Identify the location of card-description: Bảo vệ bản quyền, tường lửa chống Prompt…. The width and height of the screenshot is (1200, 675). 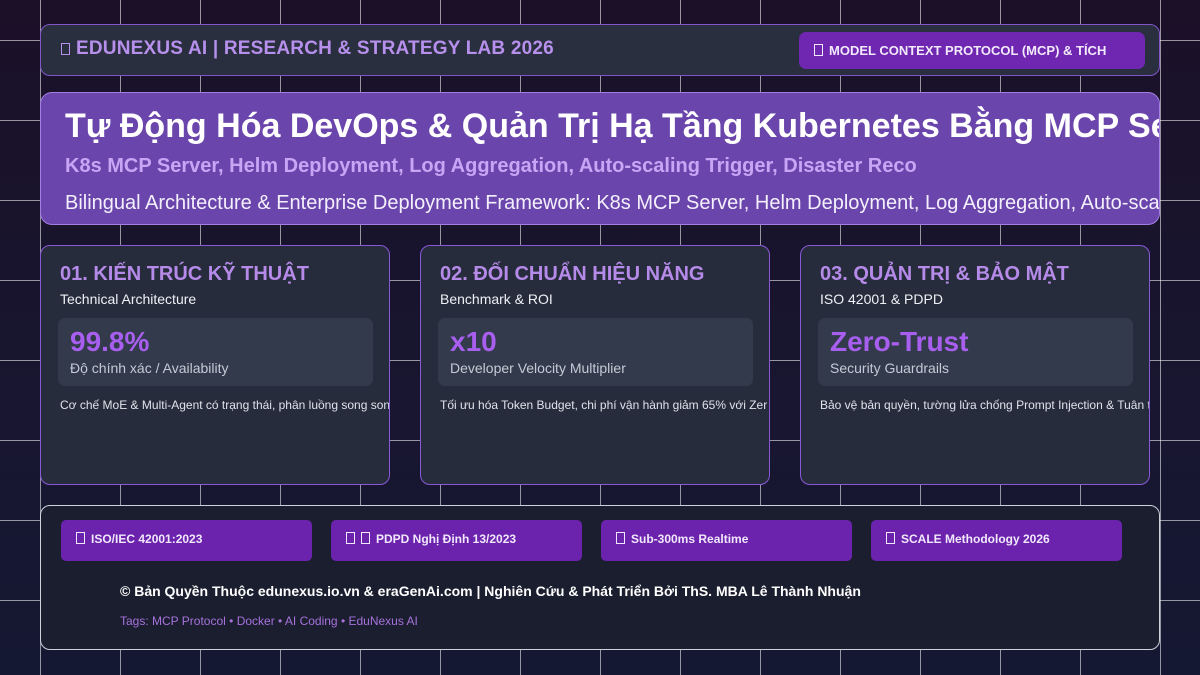
(985, 405).